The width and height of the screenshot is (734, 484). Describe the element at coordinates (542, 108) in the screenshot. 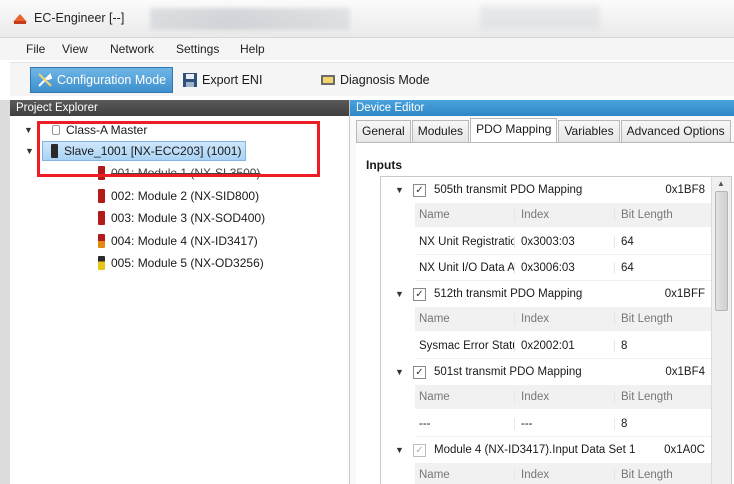

I see `device-editor-header: Device Editor` at that location.